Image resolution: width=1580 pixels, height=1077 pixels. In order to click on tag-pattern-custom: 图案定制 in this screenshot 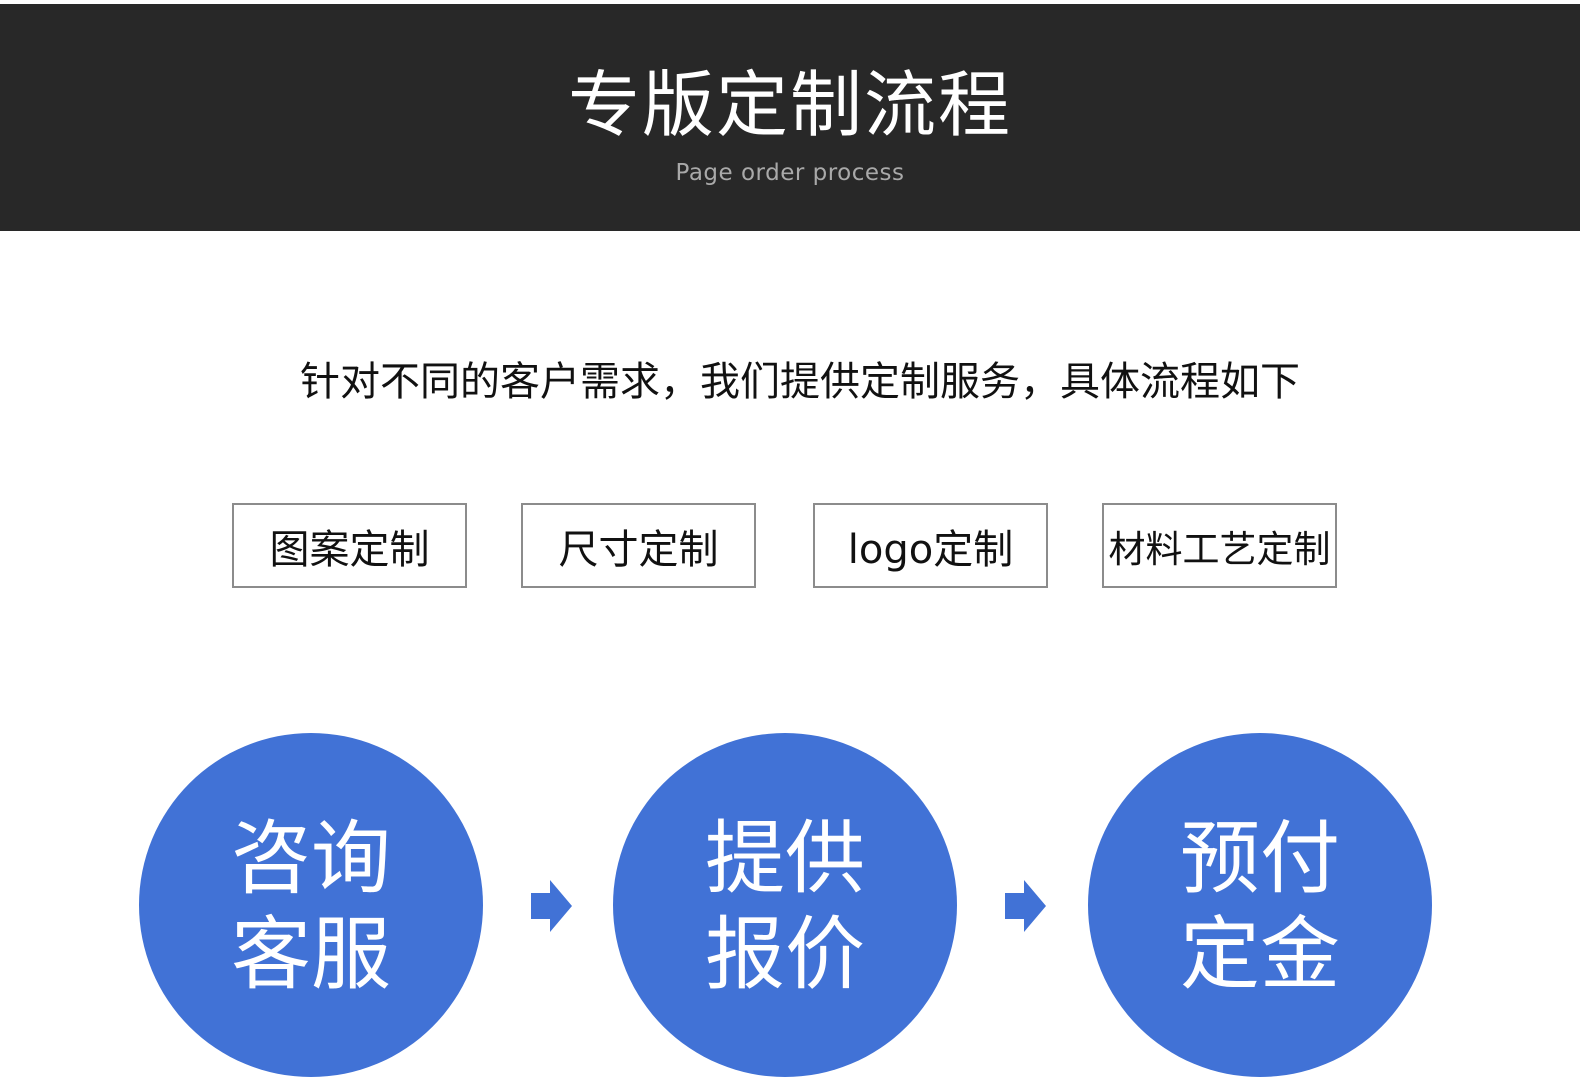, I will do `click(349, 545)`.